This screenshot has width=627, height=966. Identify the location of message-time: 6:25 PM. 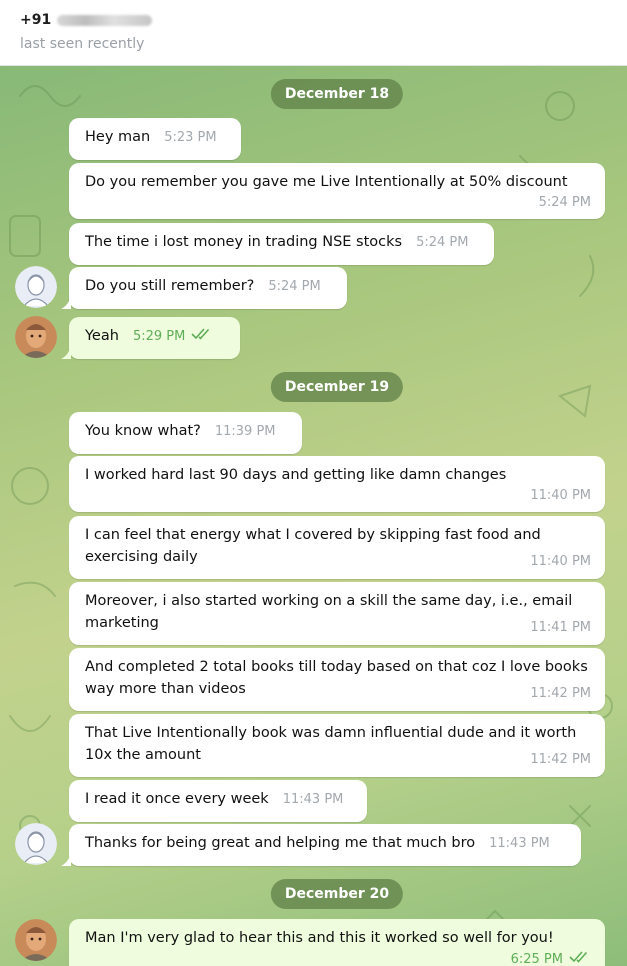
(338, 958).